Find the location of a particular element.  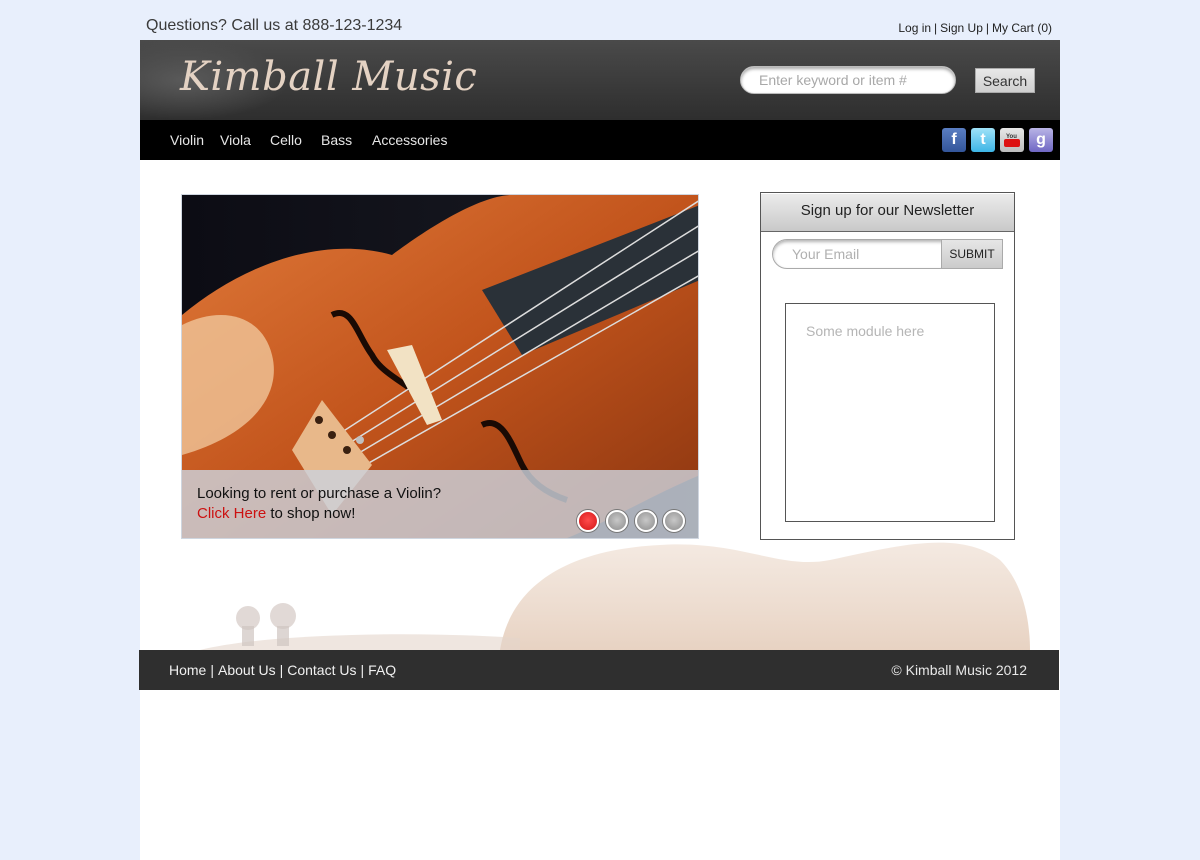

cart-link: My Cart (0) is located at coordinates (1022, 28).